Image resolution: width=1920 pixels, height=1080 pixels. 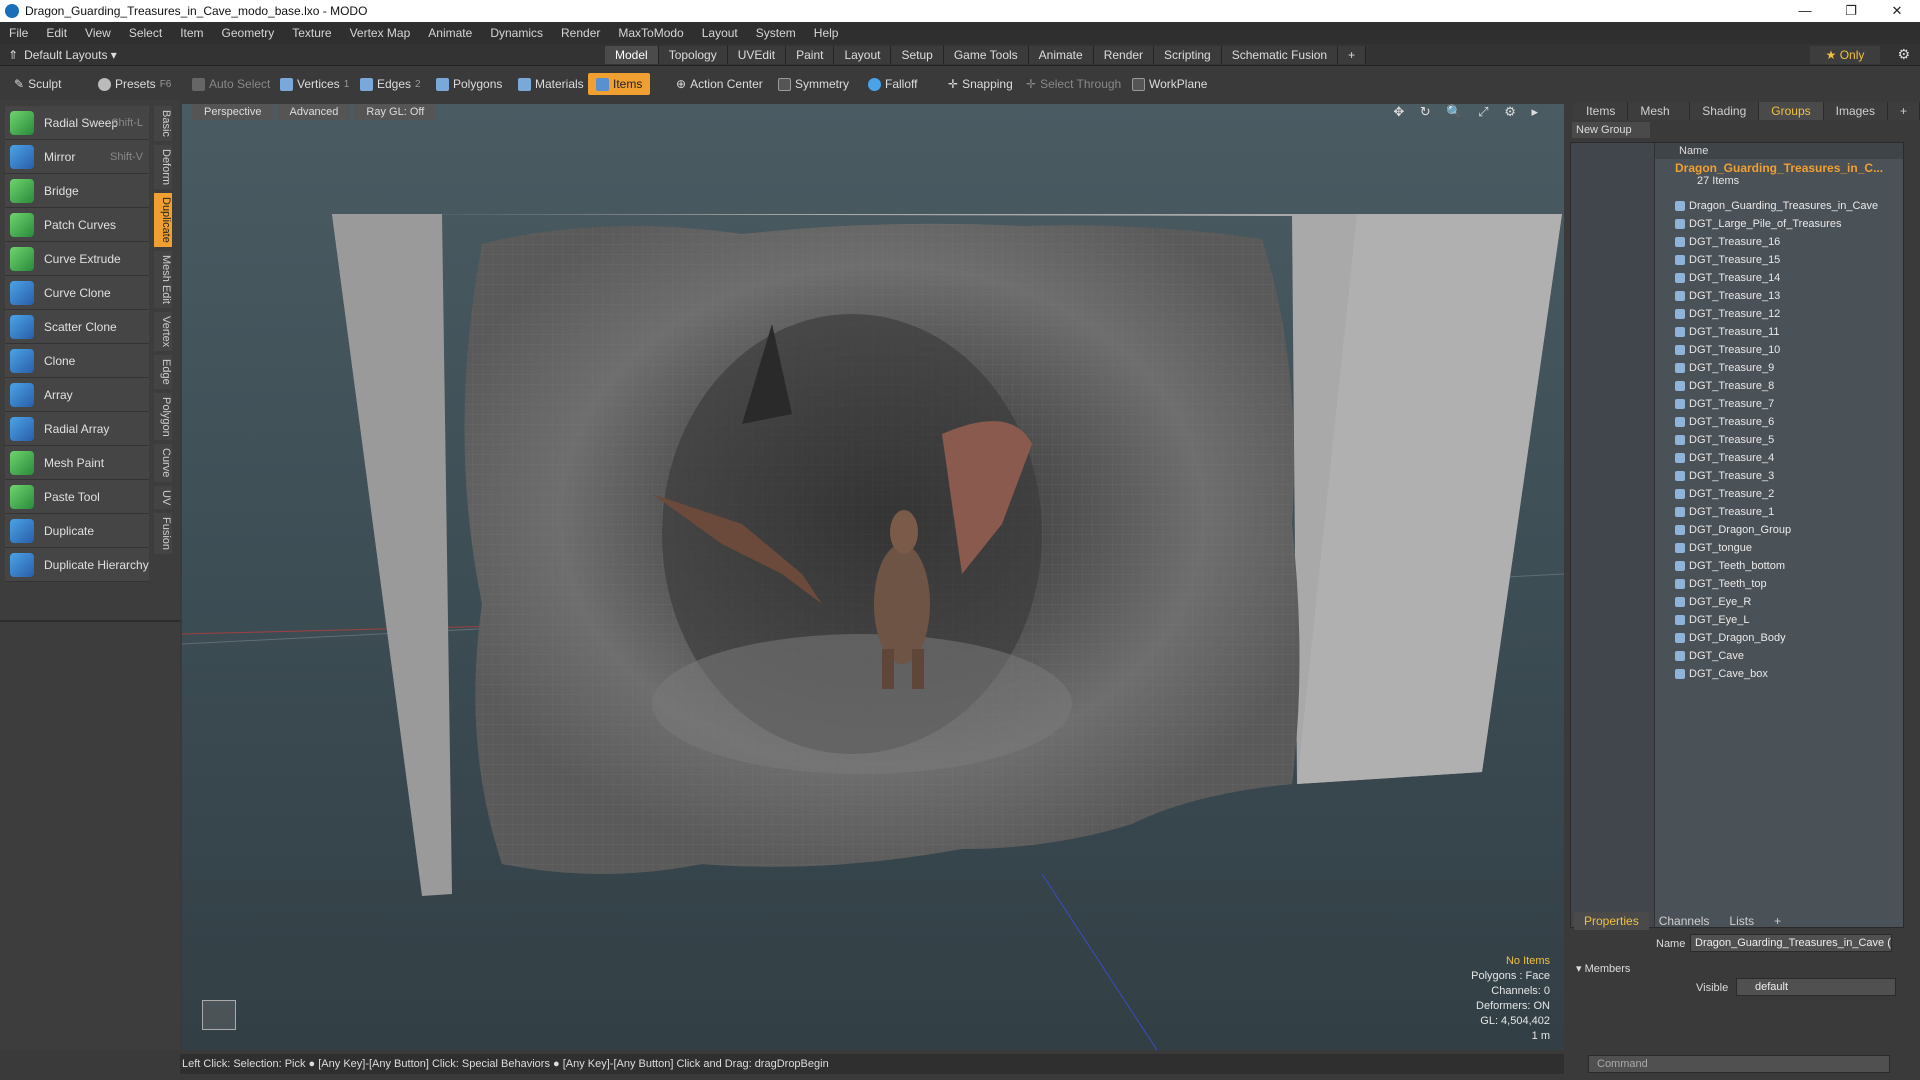 What do you see at coordinates (77, 293) in the screenshot?
I see `tool-curve-clone: Curve Clone` at bounding box center [77, 293].